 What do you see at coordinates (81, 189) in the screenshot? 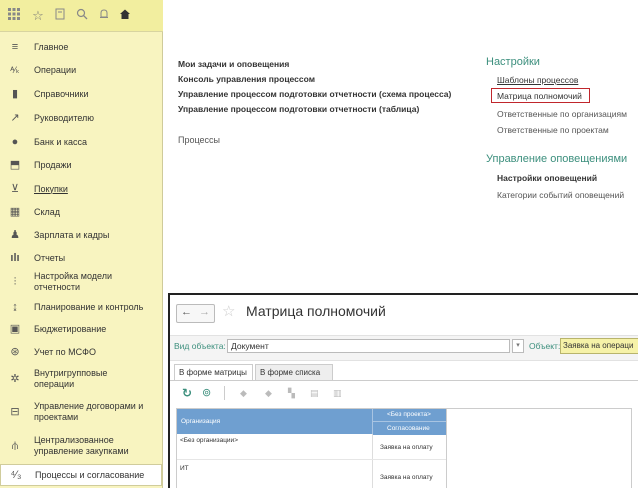
I see `sidebar-item-purchases: ⊻ Покупки` at bounding box center [81, 189].